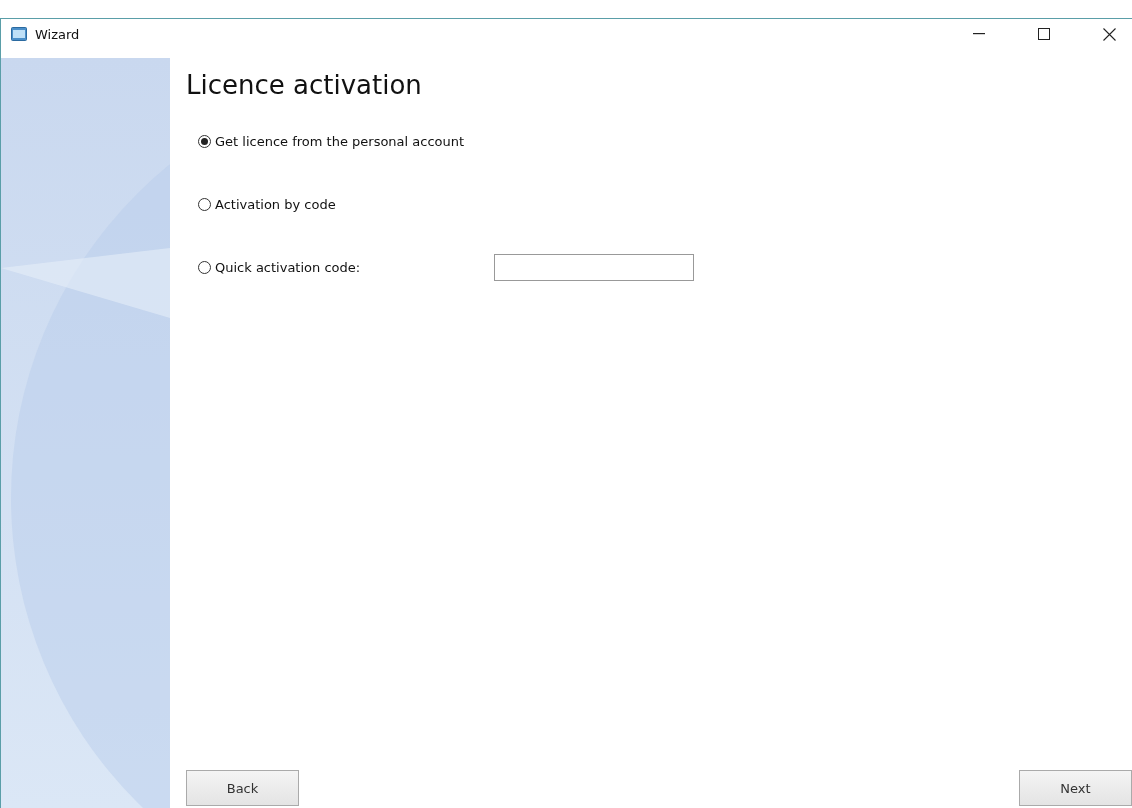 Image resolution: width=1132 pixels, height=808 pixels. Describe the element at coordinates (242, 788) in the screenshot. I see `wizard-button: Back` at that location.